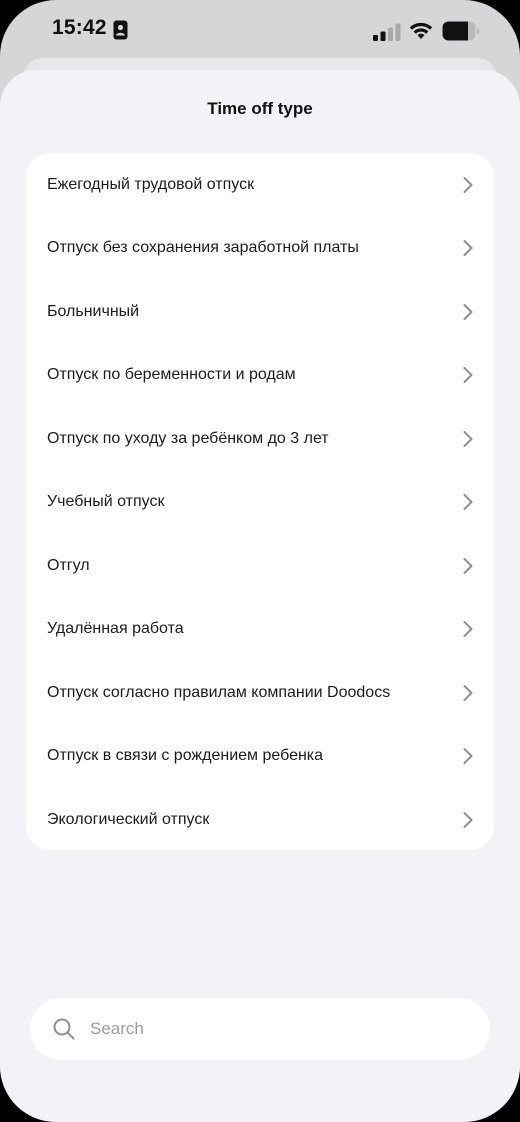 This screenshot has height=1122, width=520. I want to click on focus-icon, so click(120, 30).